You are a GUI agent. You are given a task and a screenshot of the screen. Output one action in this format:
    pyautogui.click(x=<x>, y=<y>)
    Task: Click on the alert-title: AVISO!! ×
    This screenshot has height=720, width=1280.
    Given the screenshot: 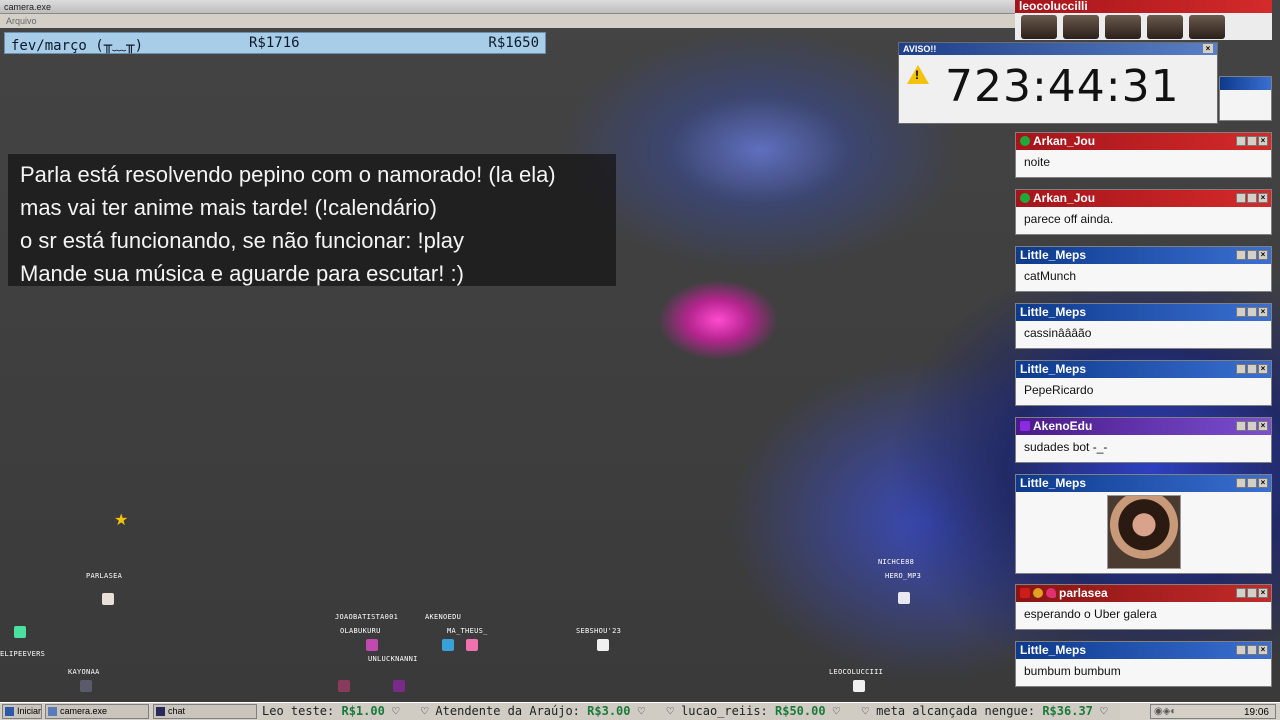 What is the action you would take?
    pyautogui.click(x=1058, y=49)
    